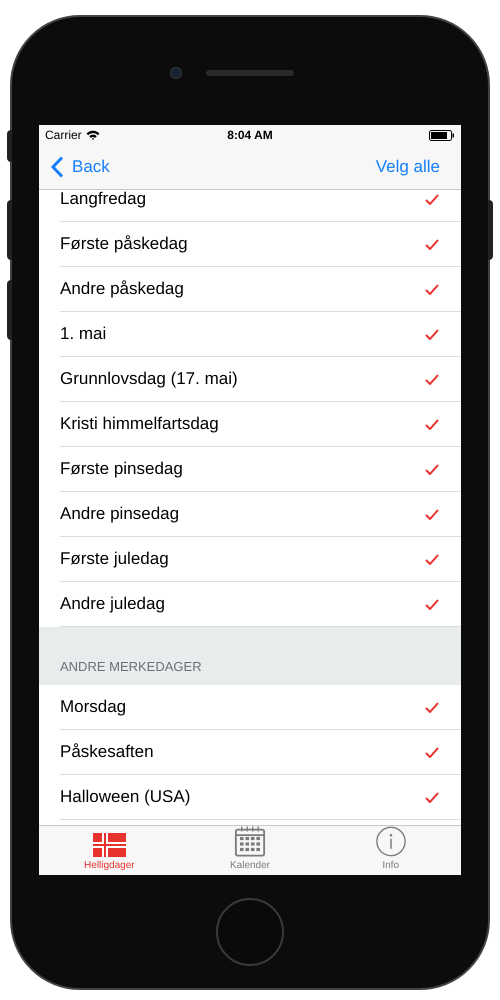  What do you see at coordinates (120, 514) in the screenshot?
I see `holiday-name: Andre pinsedag` at bounding box center [120, 514].